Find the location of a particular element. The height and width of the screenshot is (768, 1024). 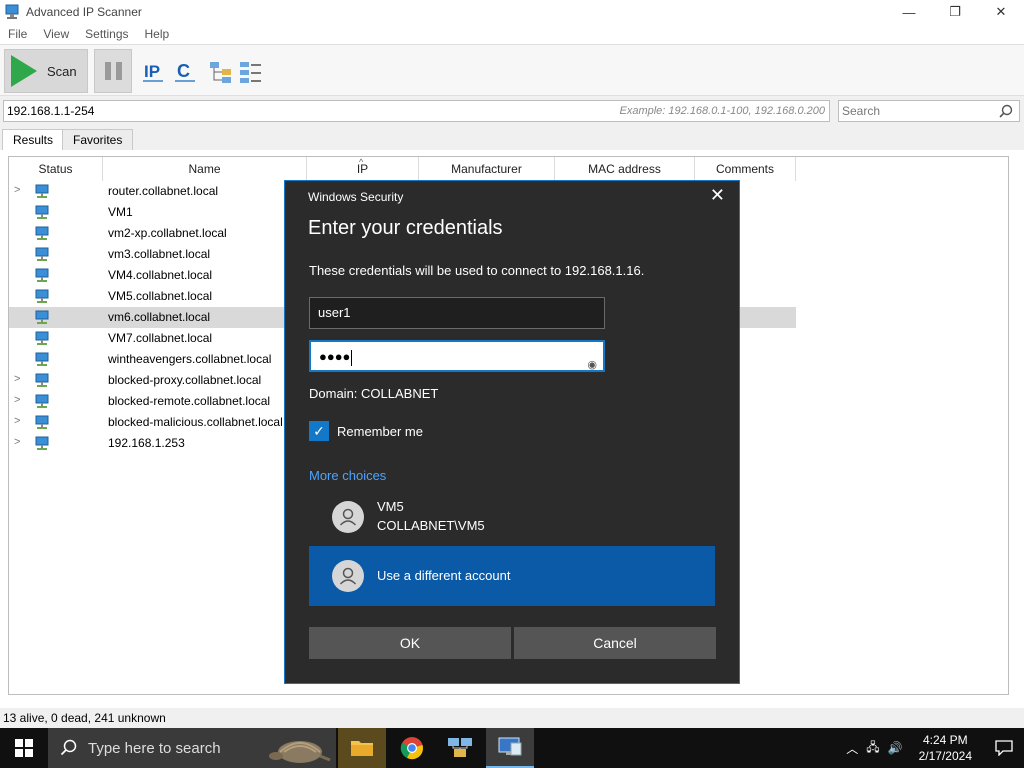

volume-icon: 🔊 is located at coordinates (895, 748).